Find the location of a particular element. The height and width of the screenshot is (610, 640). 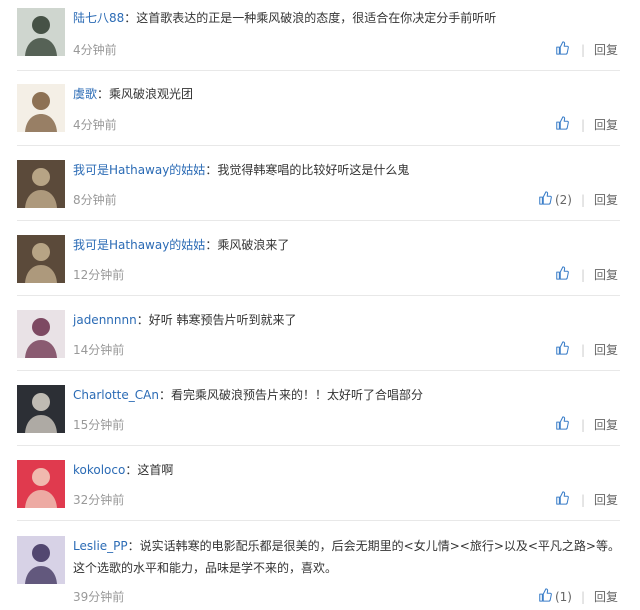

comment-body: 我觉得韩寒唱的比较好听这是什么鬼 is located at coordinates (313, 170).